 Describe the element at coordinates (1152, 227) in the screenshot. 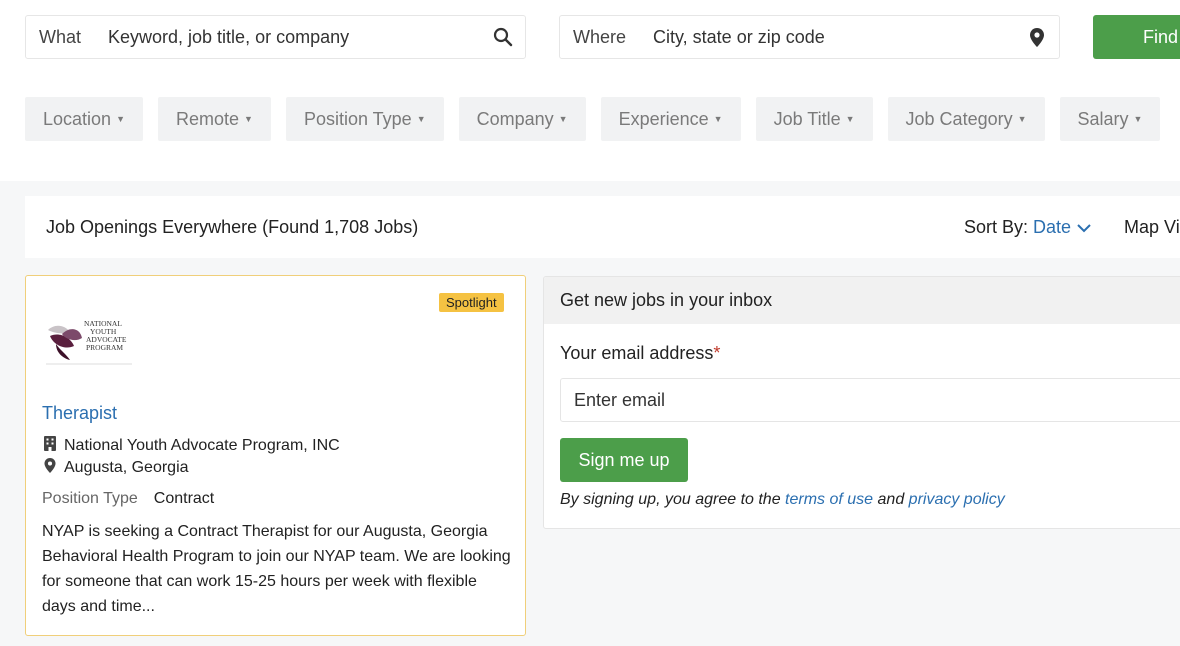

I see `map-view-link: Map View` at that location.